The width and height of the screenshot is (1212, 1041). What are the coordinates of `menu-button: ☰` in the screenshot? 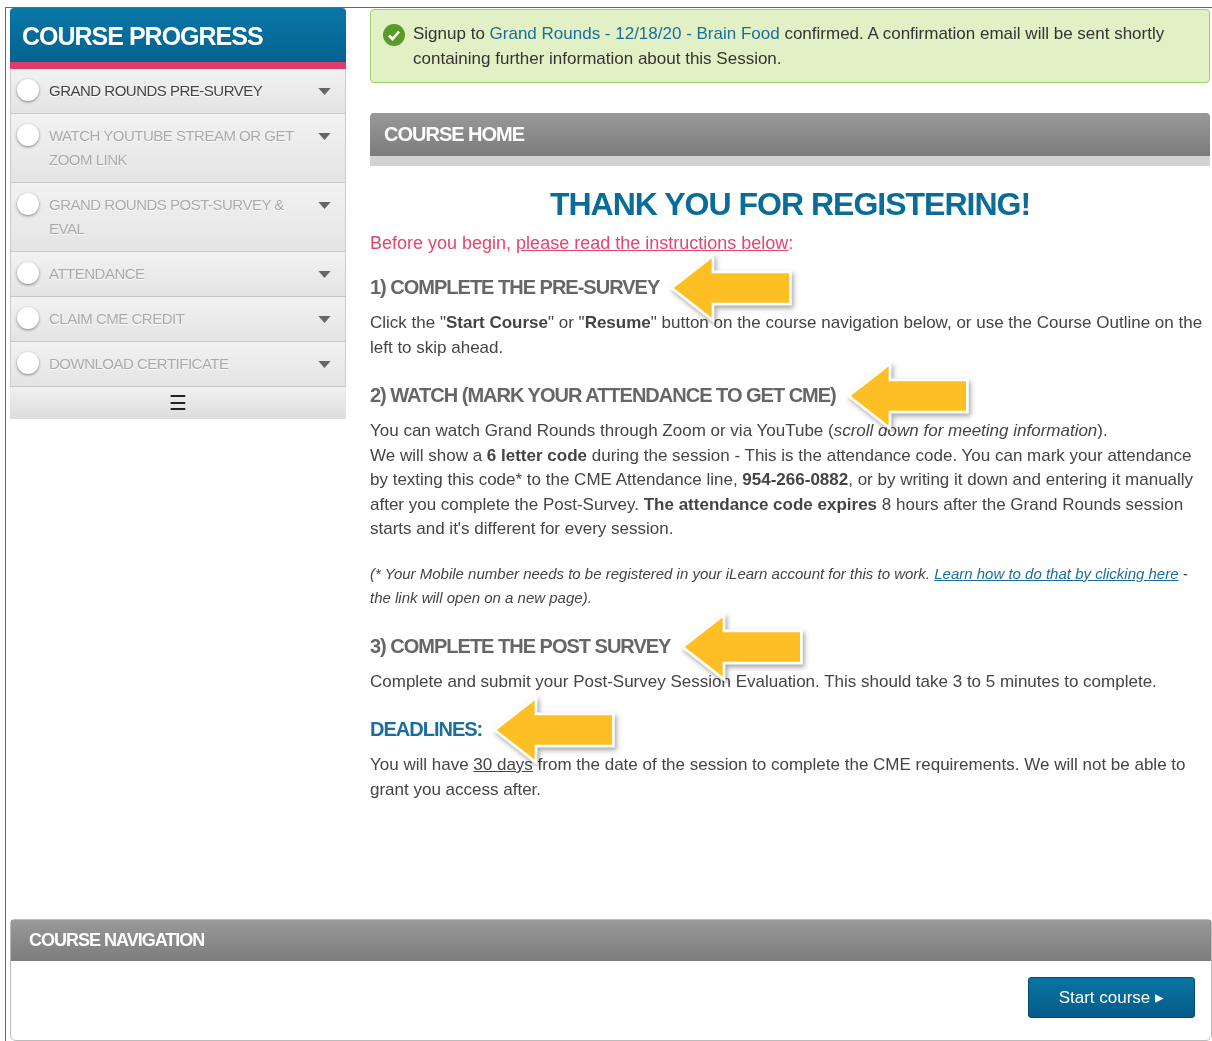 It's located at (178, 403).